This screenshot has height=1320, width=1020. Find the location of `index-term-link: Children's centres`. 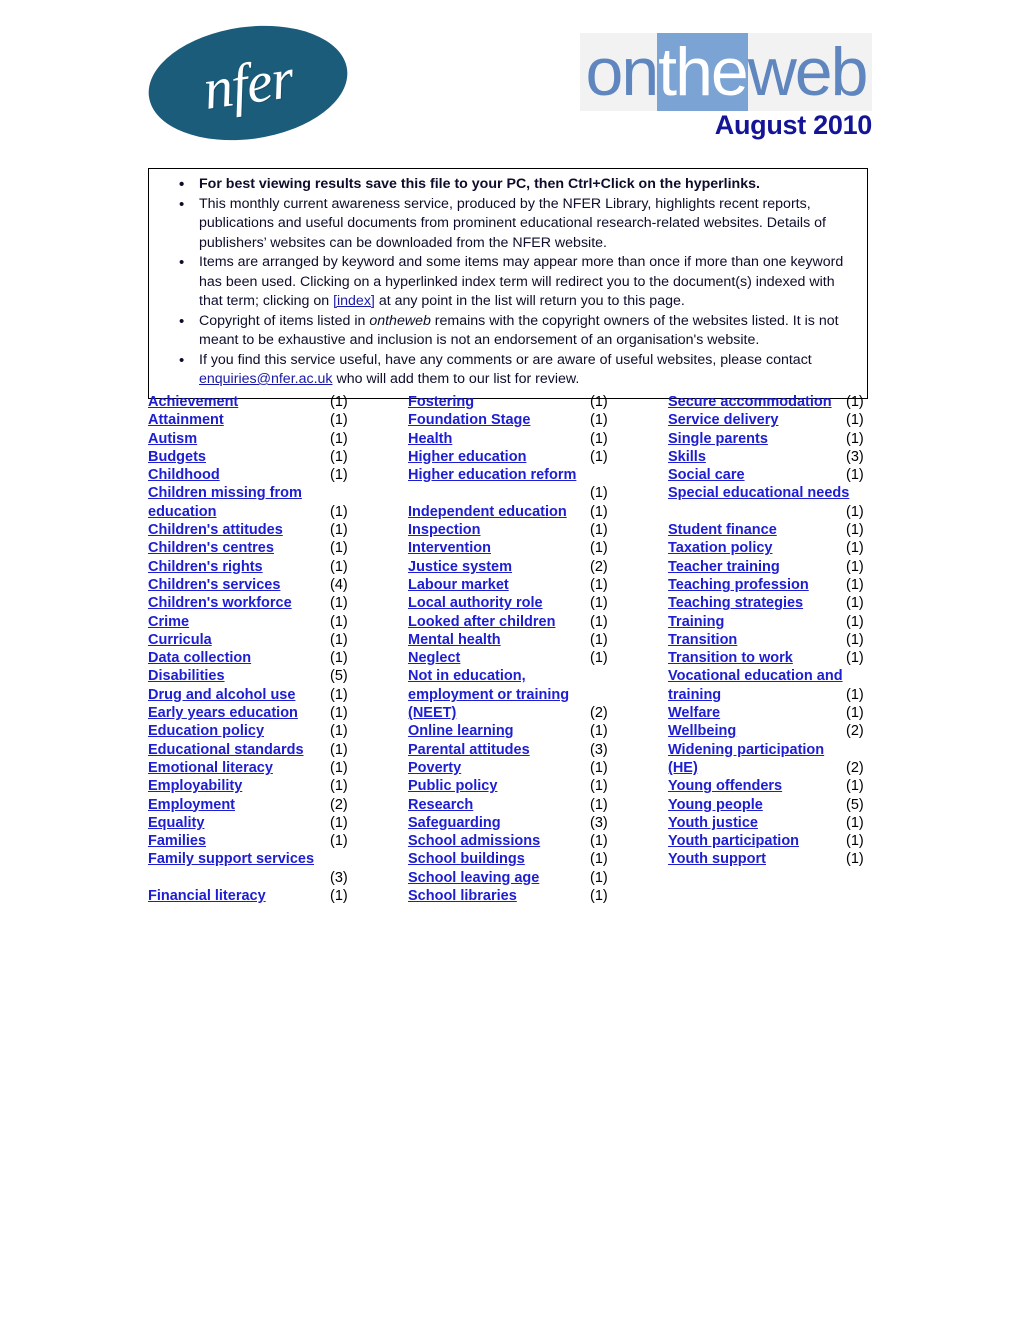

index-term-link: Children's centres is located at coordinates (211, 548).